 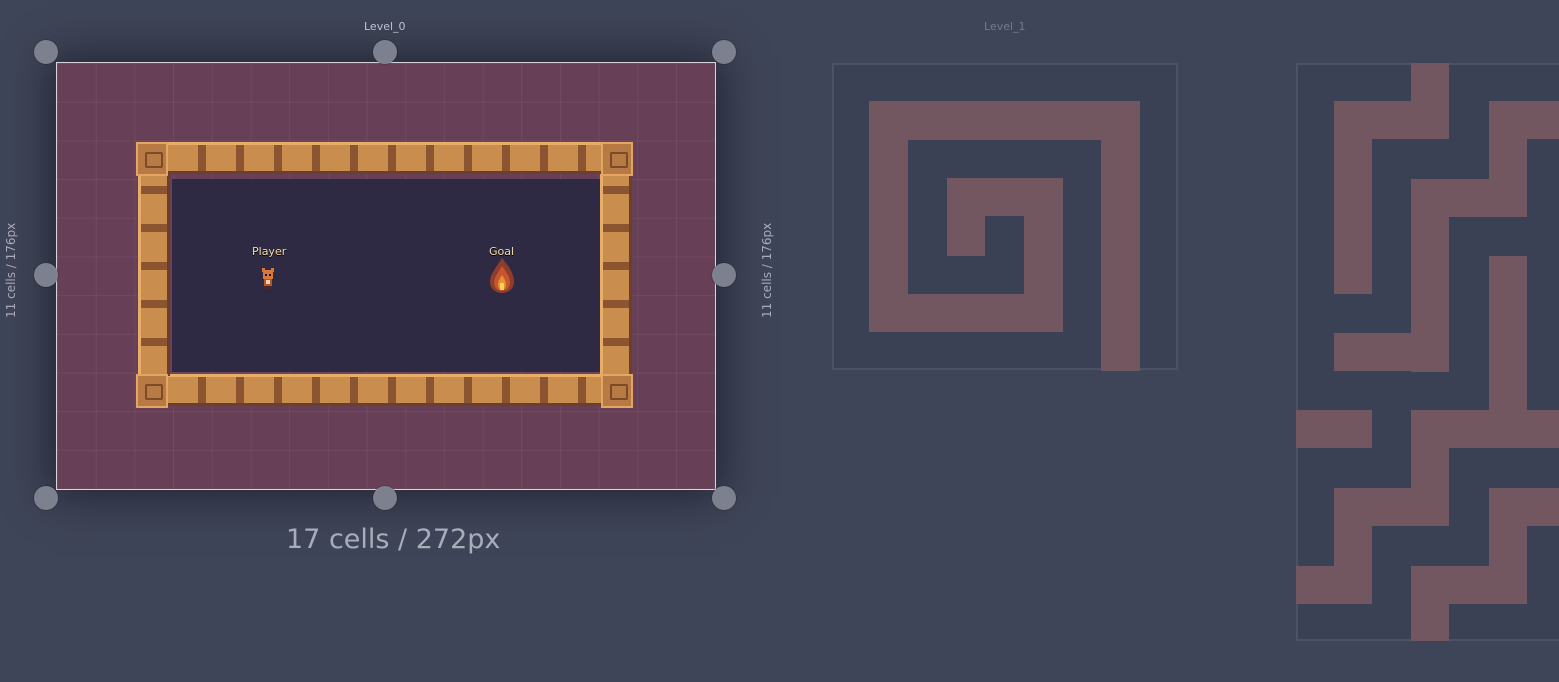 I want to click on level-height-label-right: 11 cells / 176px, so click(x=767, y=270).